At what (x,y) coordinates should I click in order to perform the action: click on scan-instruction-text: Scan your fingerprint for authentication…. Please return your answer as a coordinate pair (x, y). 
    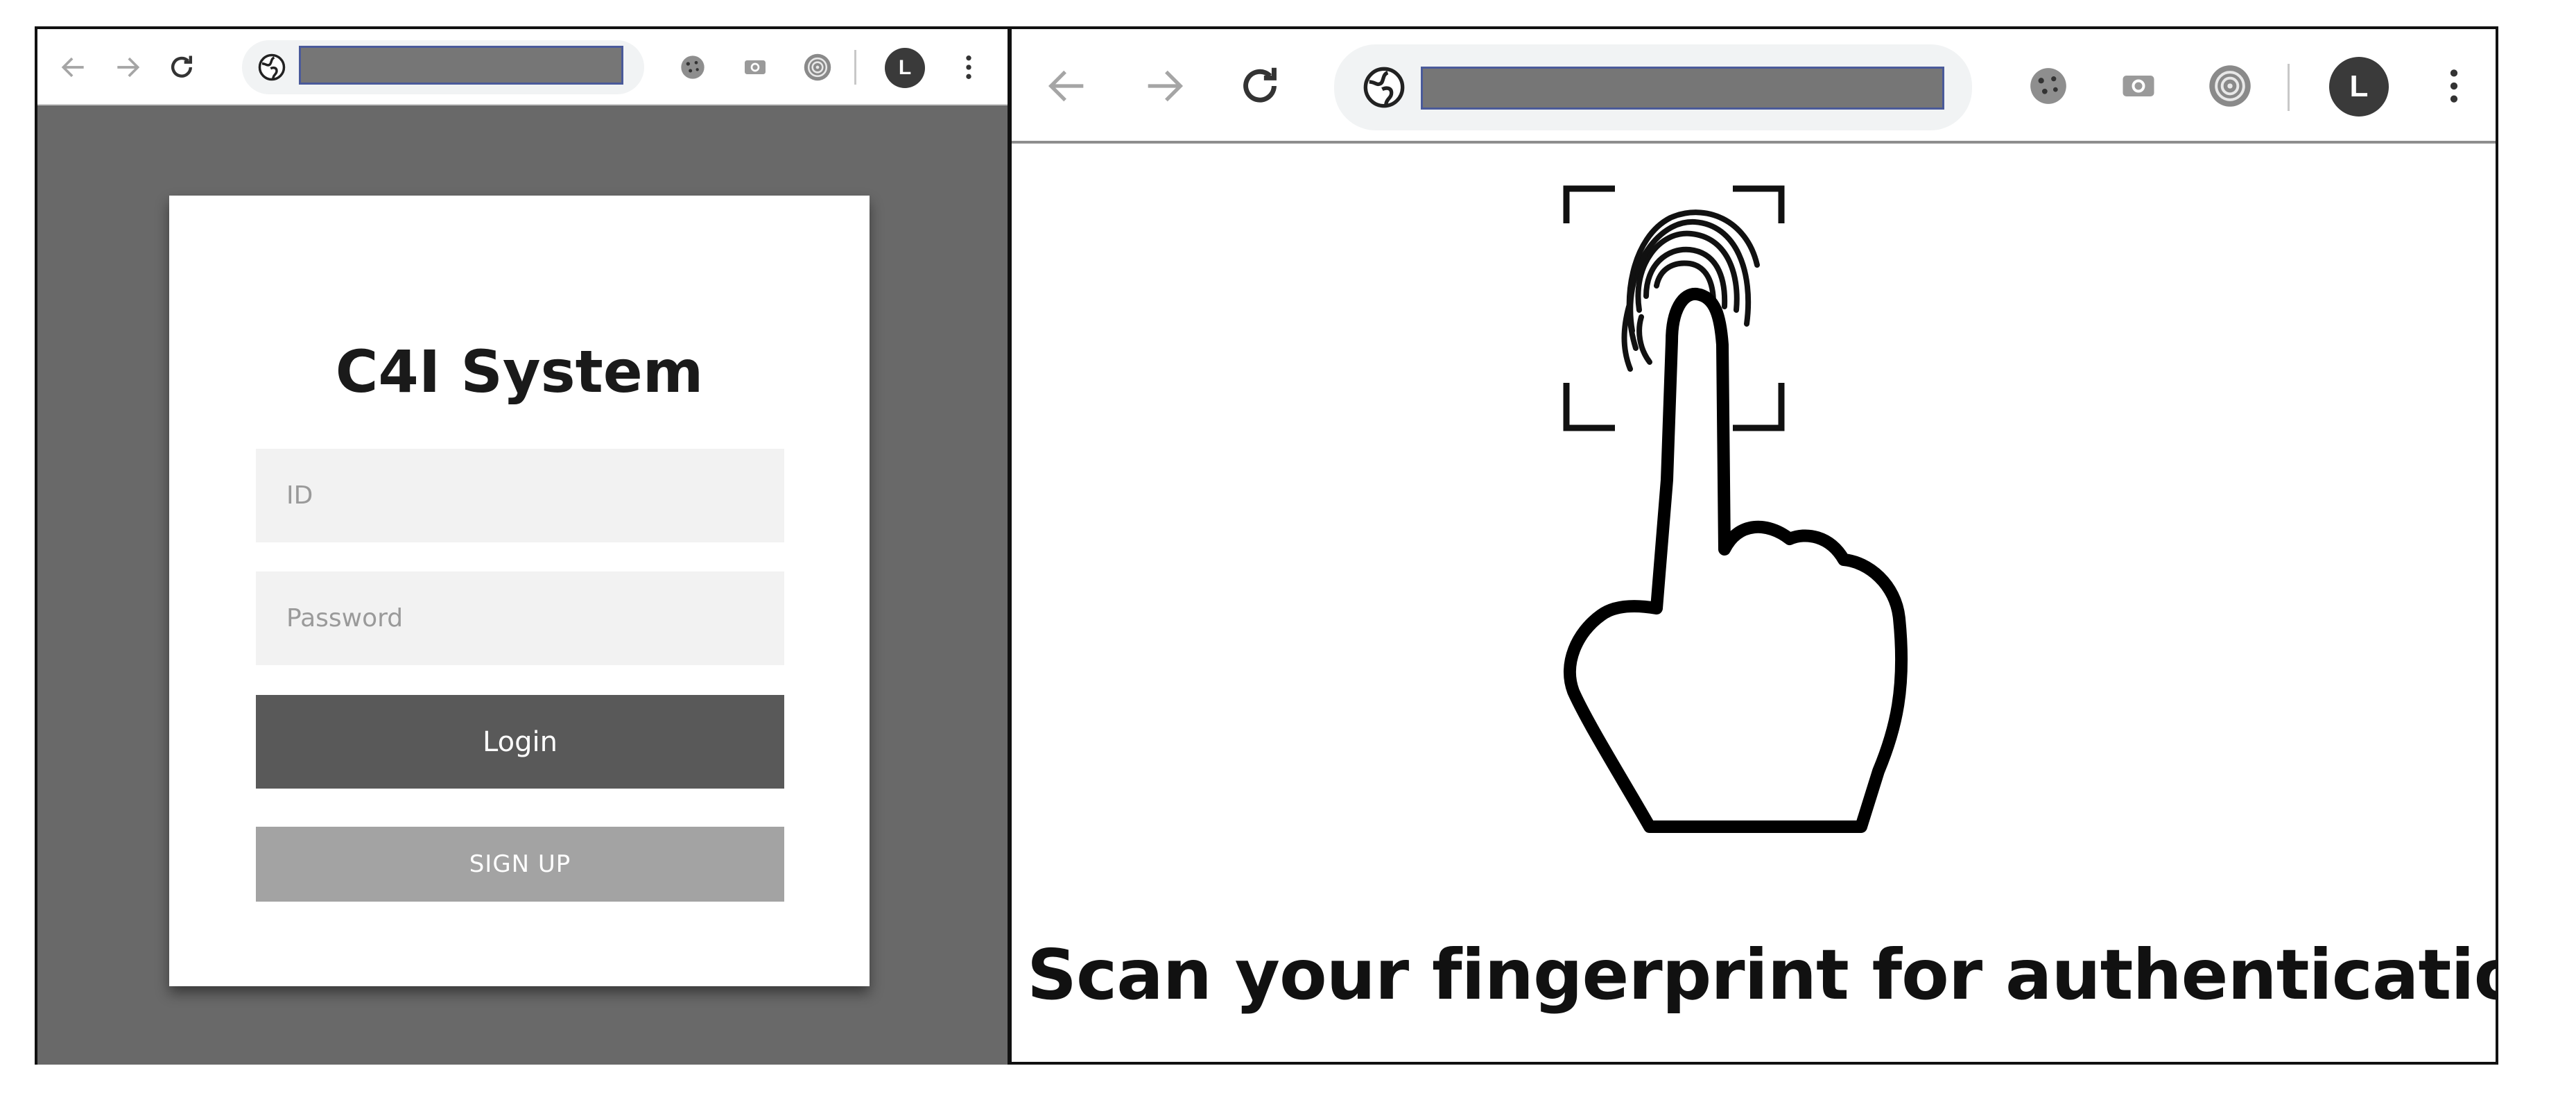
    Looking at the image, I should click on (1762, 974).